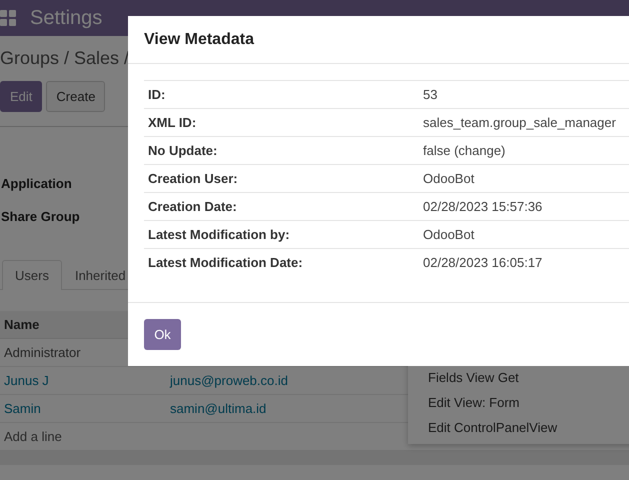  What do you see at coordinates (464, 150) in the screenshot?
I see `metadata-value: false (change)` at bounding box center [464, 150].